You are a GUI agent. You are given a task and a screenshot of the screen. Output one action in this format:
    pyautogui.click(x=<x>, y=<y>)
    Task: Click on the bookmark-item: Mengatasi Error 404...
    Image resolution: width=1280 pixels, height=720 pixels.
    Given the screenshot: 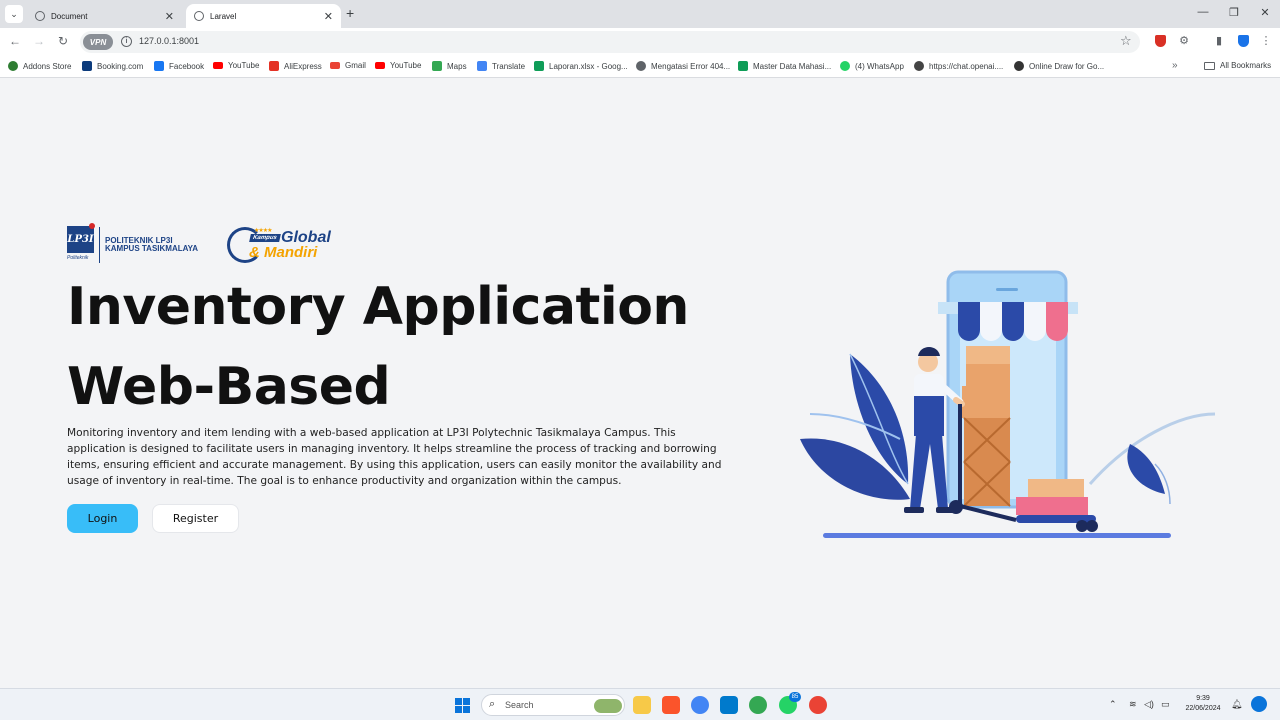 What is the action you would take?
    pyautogui.click(x=683, y=66)
    